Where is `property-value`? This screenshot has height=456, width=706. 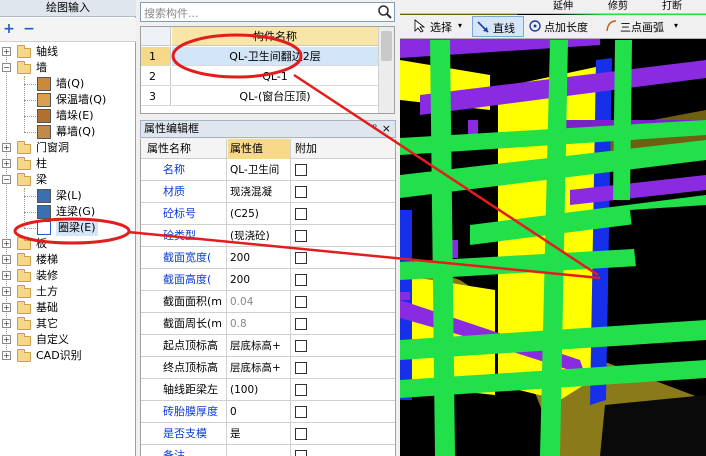
property-value is located at coordinates (259, 450).